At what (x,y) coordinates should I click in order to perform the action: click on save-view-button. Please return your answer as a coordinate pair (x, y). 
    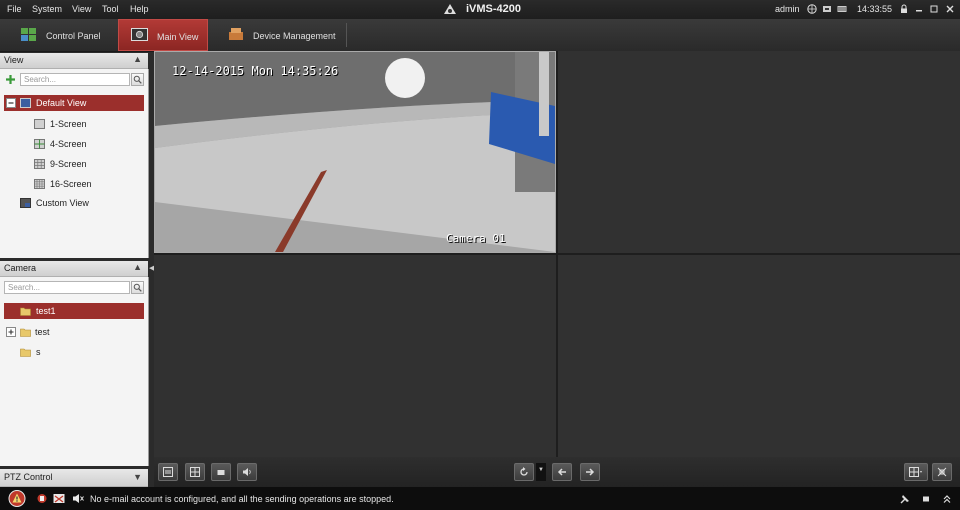
    Looking at the image, I should click on (168, 472).